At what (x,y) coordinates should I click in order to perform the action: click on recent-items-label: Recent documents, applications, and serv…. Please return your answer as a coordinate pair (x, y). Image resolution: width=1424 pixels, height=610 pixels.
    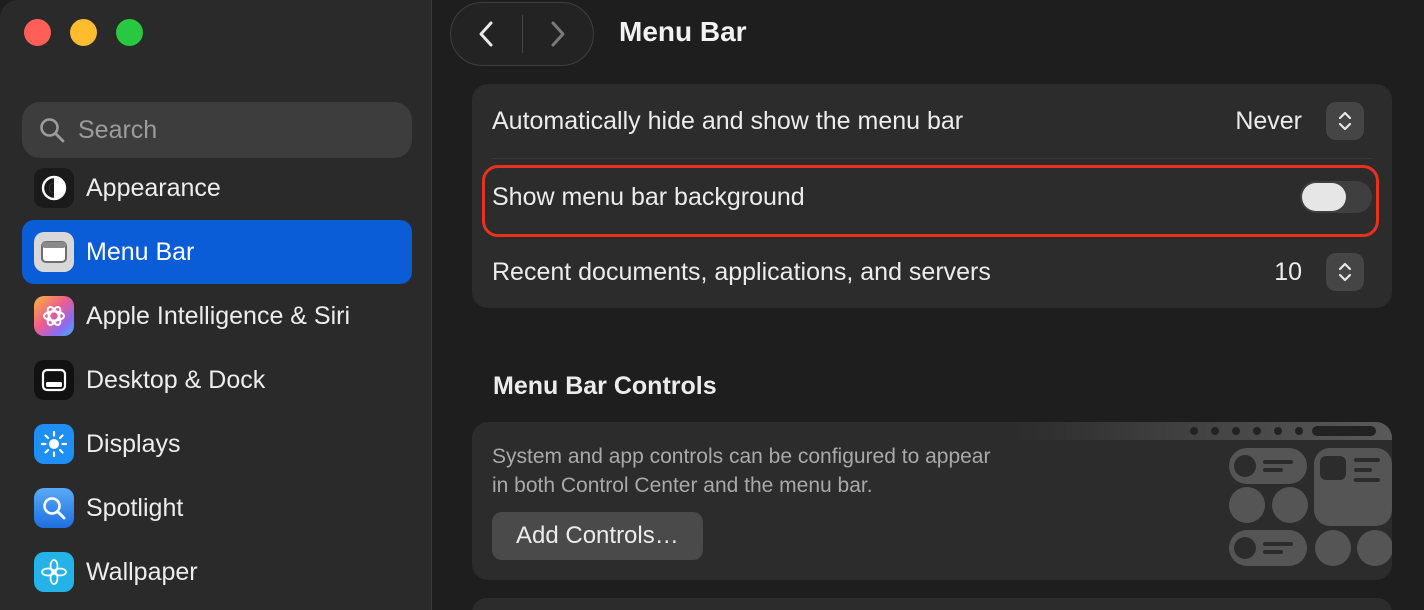
    Looking at the image, I should click on (741, 271).